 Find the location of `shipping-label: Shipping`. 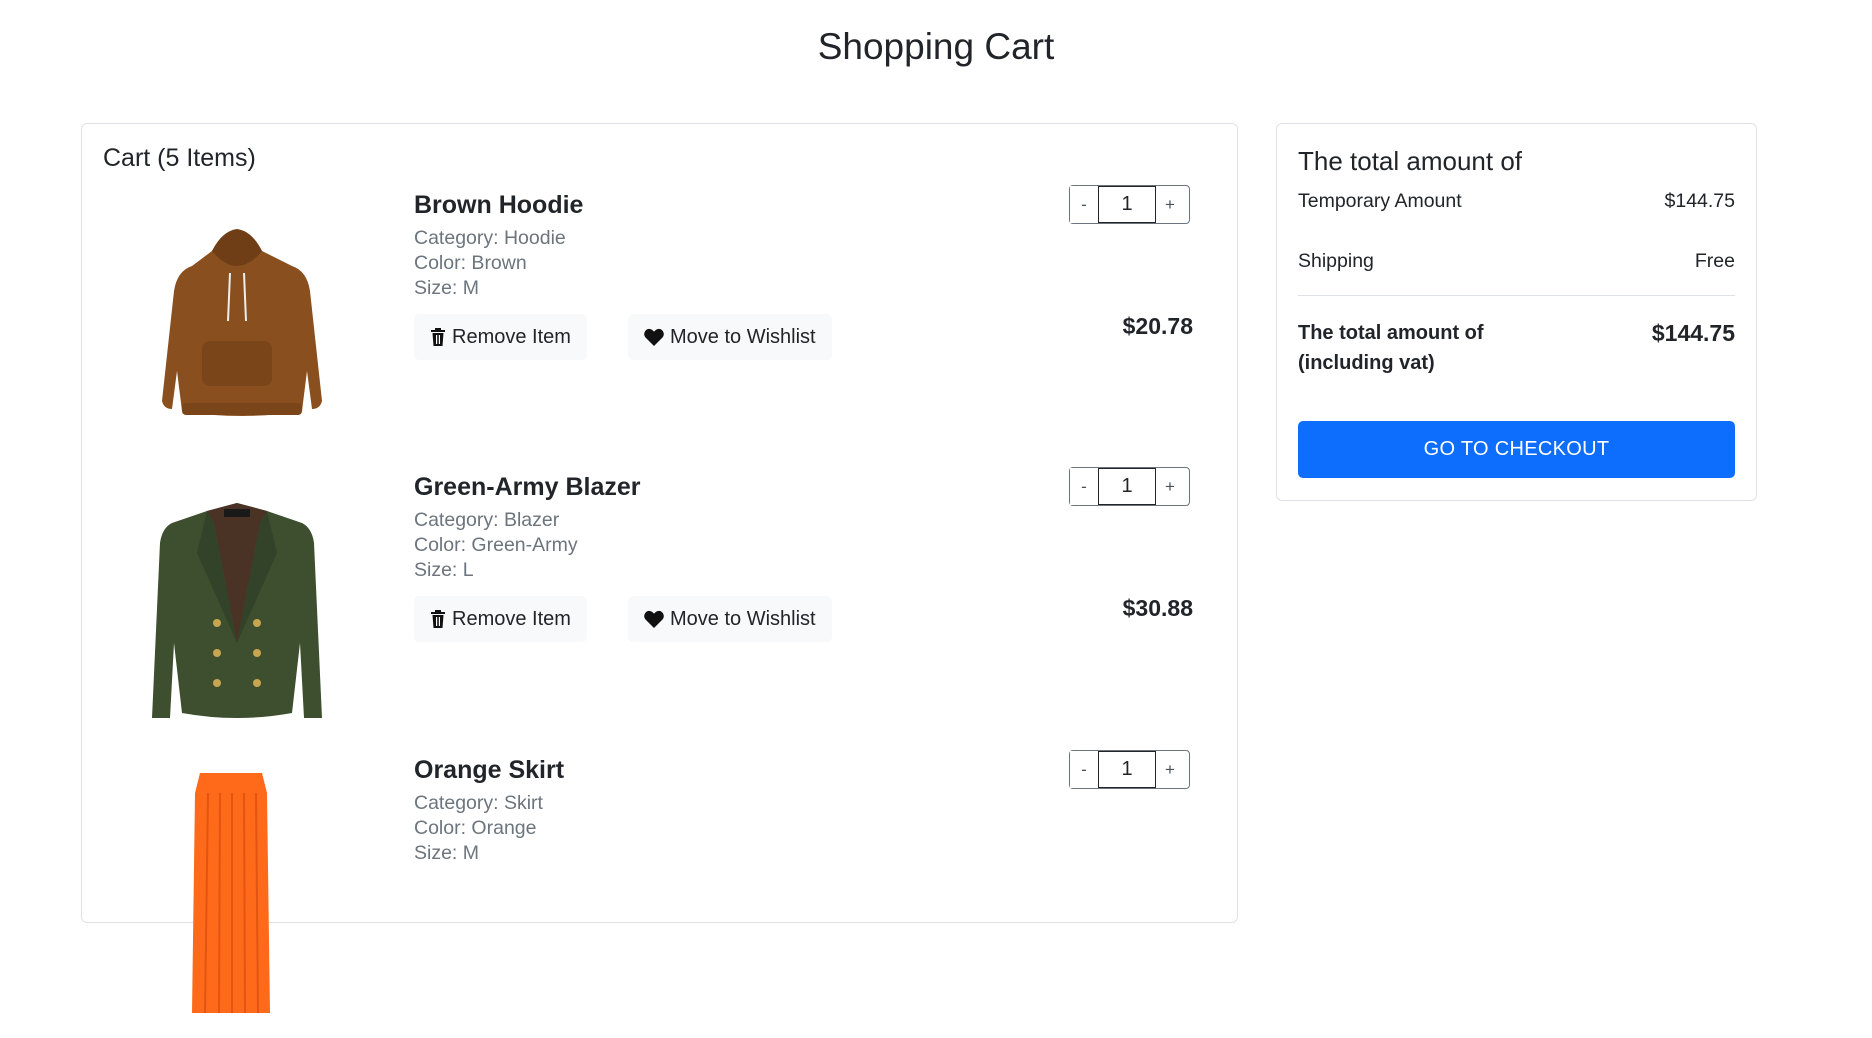

shipping-label: Shipping is located at coordinates (1336, 261).